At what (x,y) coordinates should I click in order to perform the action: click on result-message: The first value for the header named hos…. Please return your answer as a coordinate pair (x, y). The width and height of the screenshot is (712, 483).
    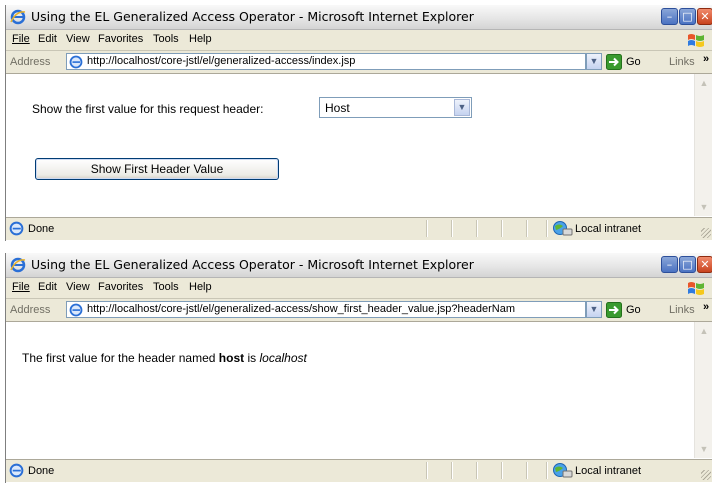
    Looking at the image, I should click on (164, 358).